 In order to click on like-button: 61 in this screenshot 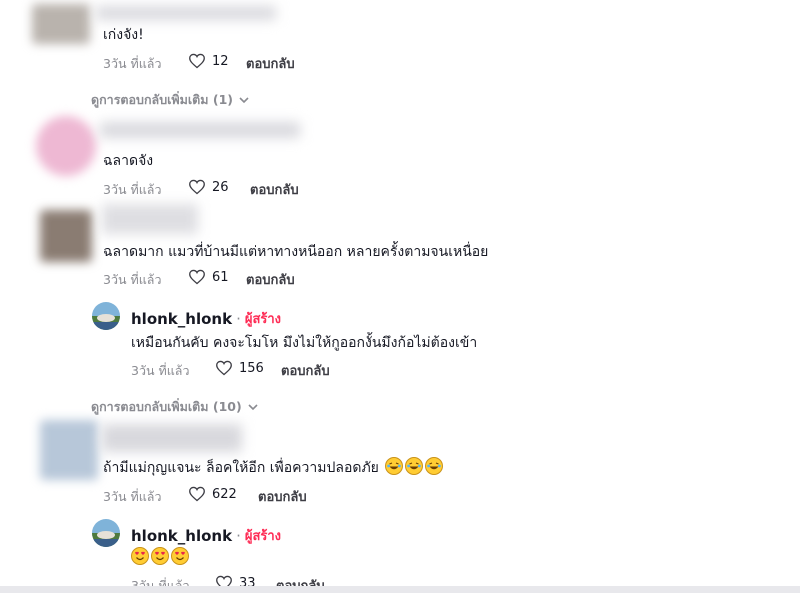, I will do `click(208, 277)`.